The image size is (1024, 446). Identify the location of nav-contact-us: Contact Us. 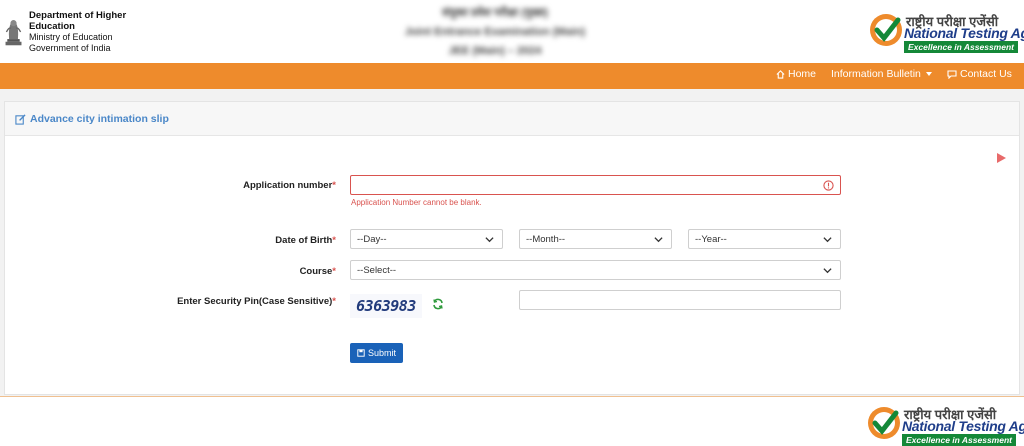
(979, 74).